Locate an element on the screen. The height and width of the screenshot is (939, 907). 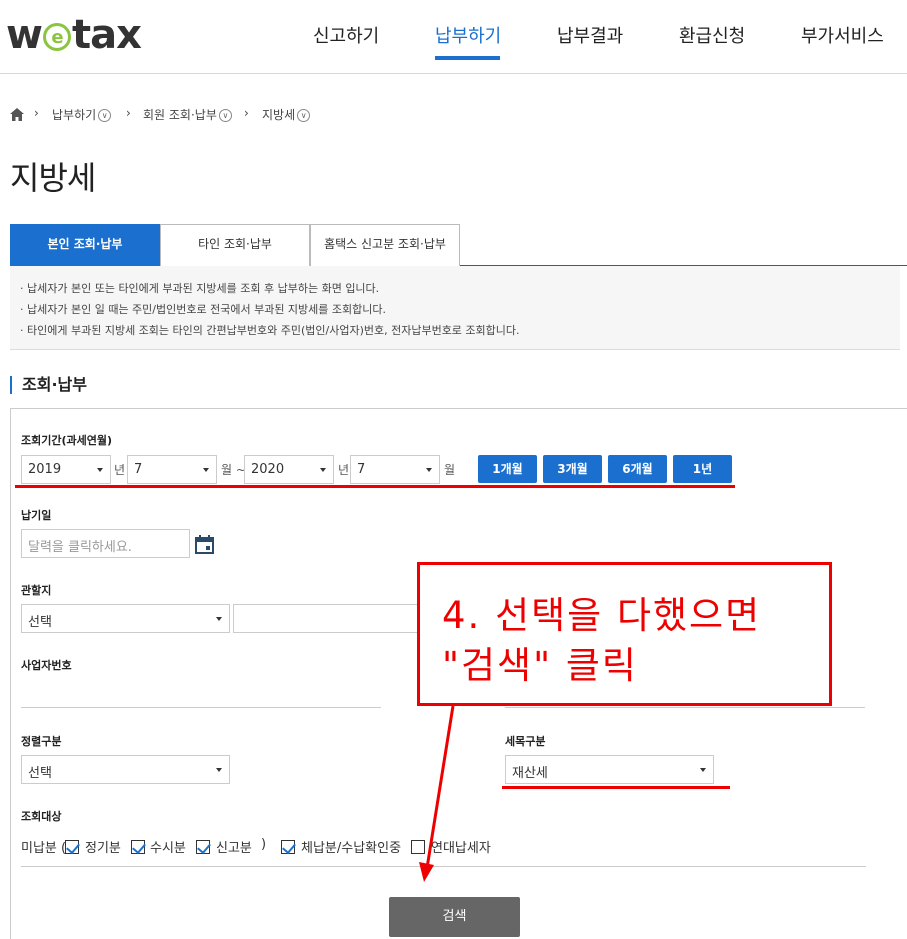
due-date-label: 납기일 is located at coordinates (36, 515).